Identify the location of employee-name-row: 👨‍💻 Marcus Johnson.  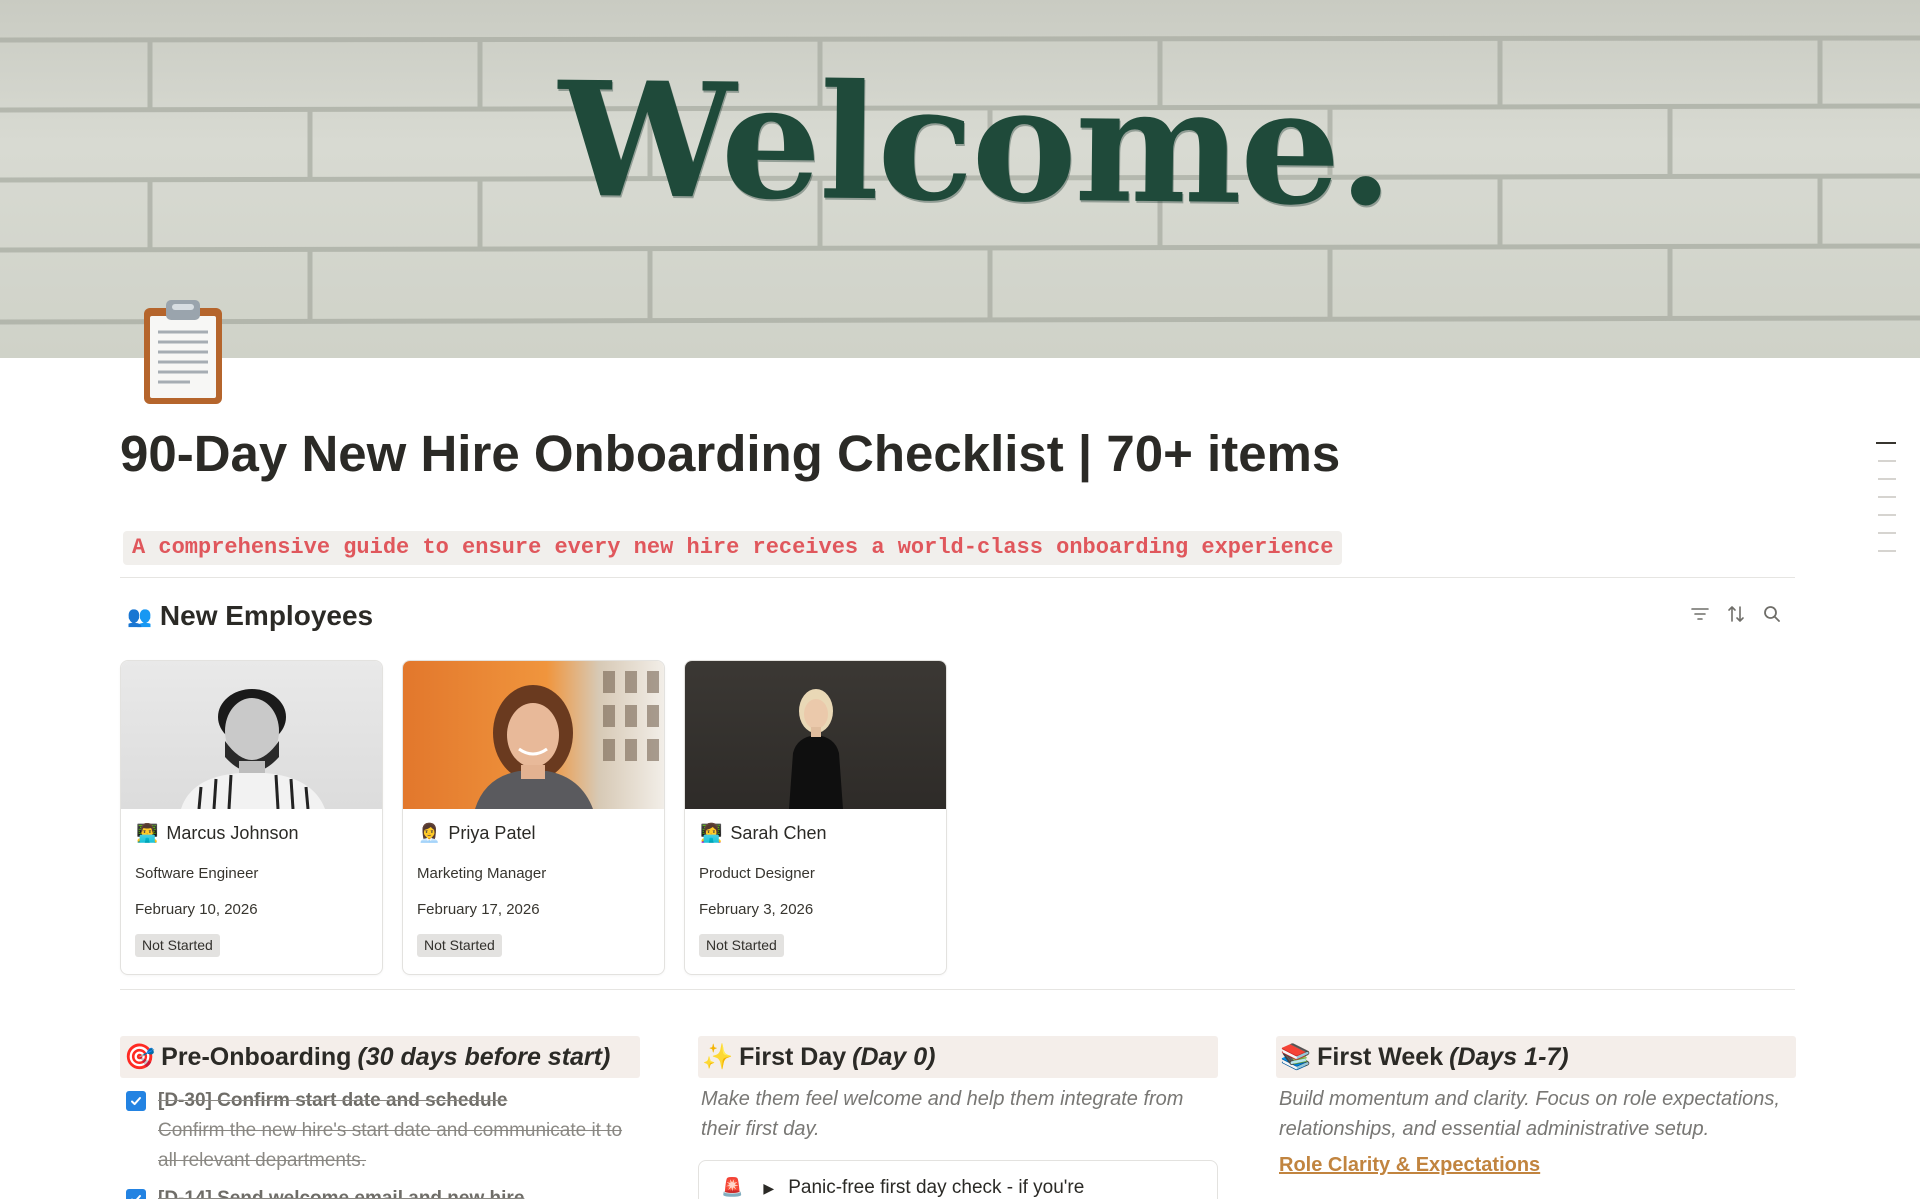
(217, 833).